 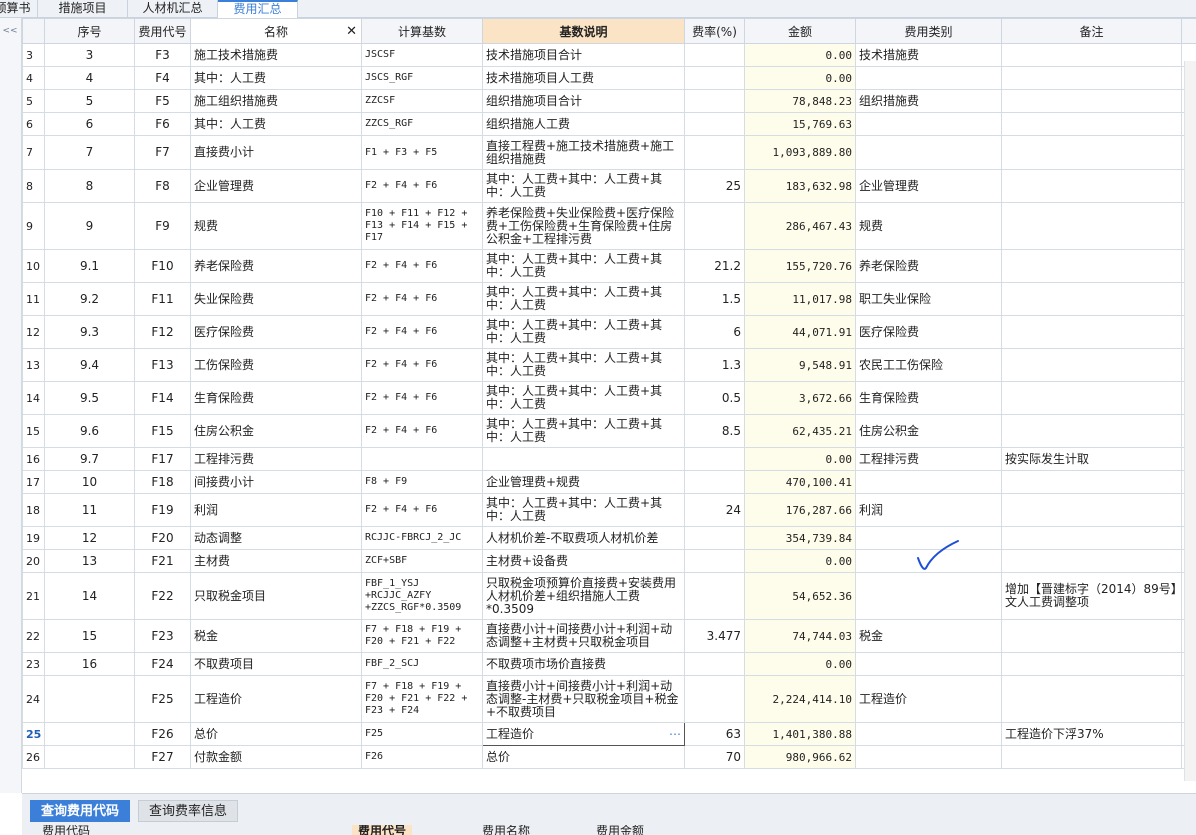 What do you see at coordinates (800, 596) in the screenshot?
I see `amount-cell: 54,652.36` at bounding box center [800, 596].